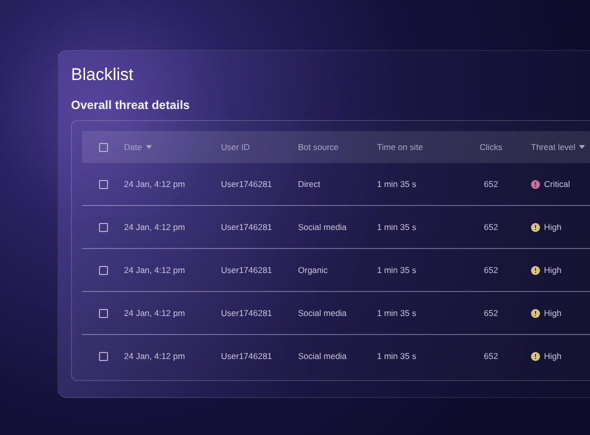 This screenshot has width=590, height=435. What do you see at coordinates (235, 147) in the screenshot?
I see `column-header: User ID` at bounding box center [235, 147].